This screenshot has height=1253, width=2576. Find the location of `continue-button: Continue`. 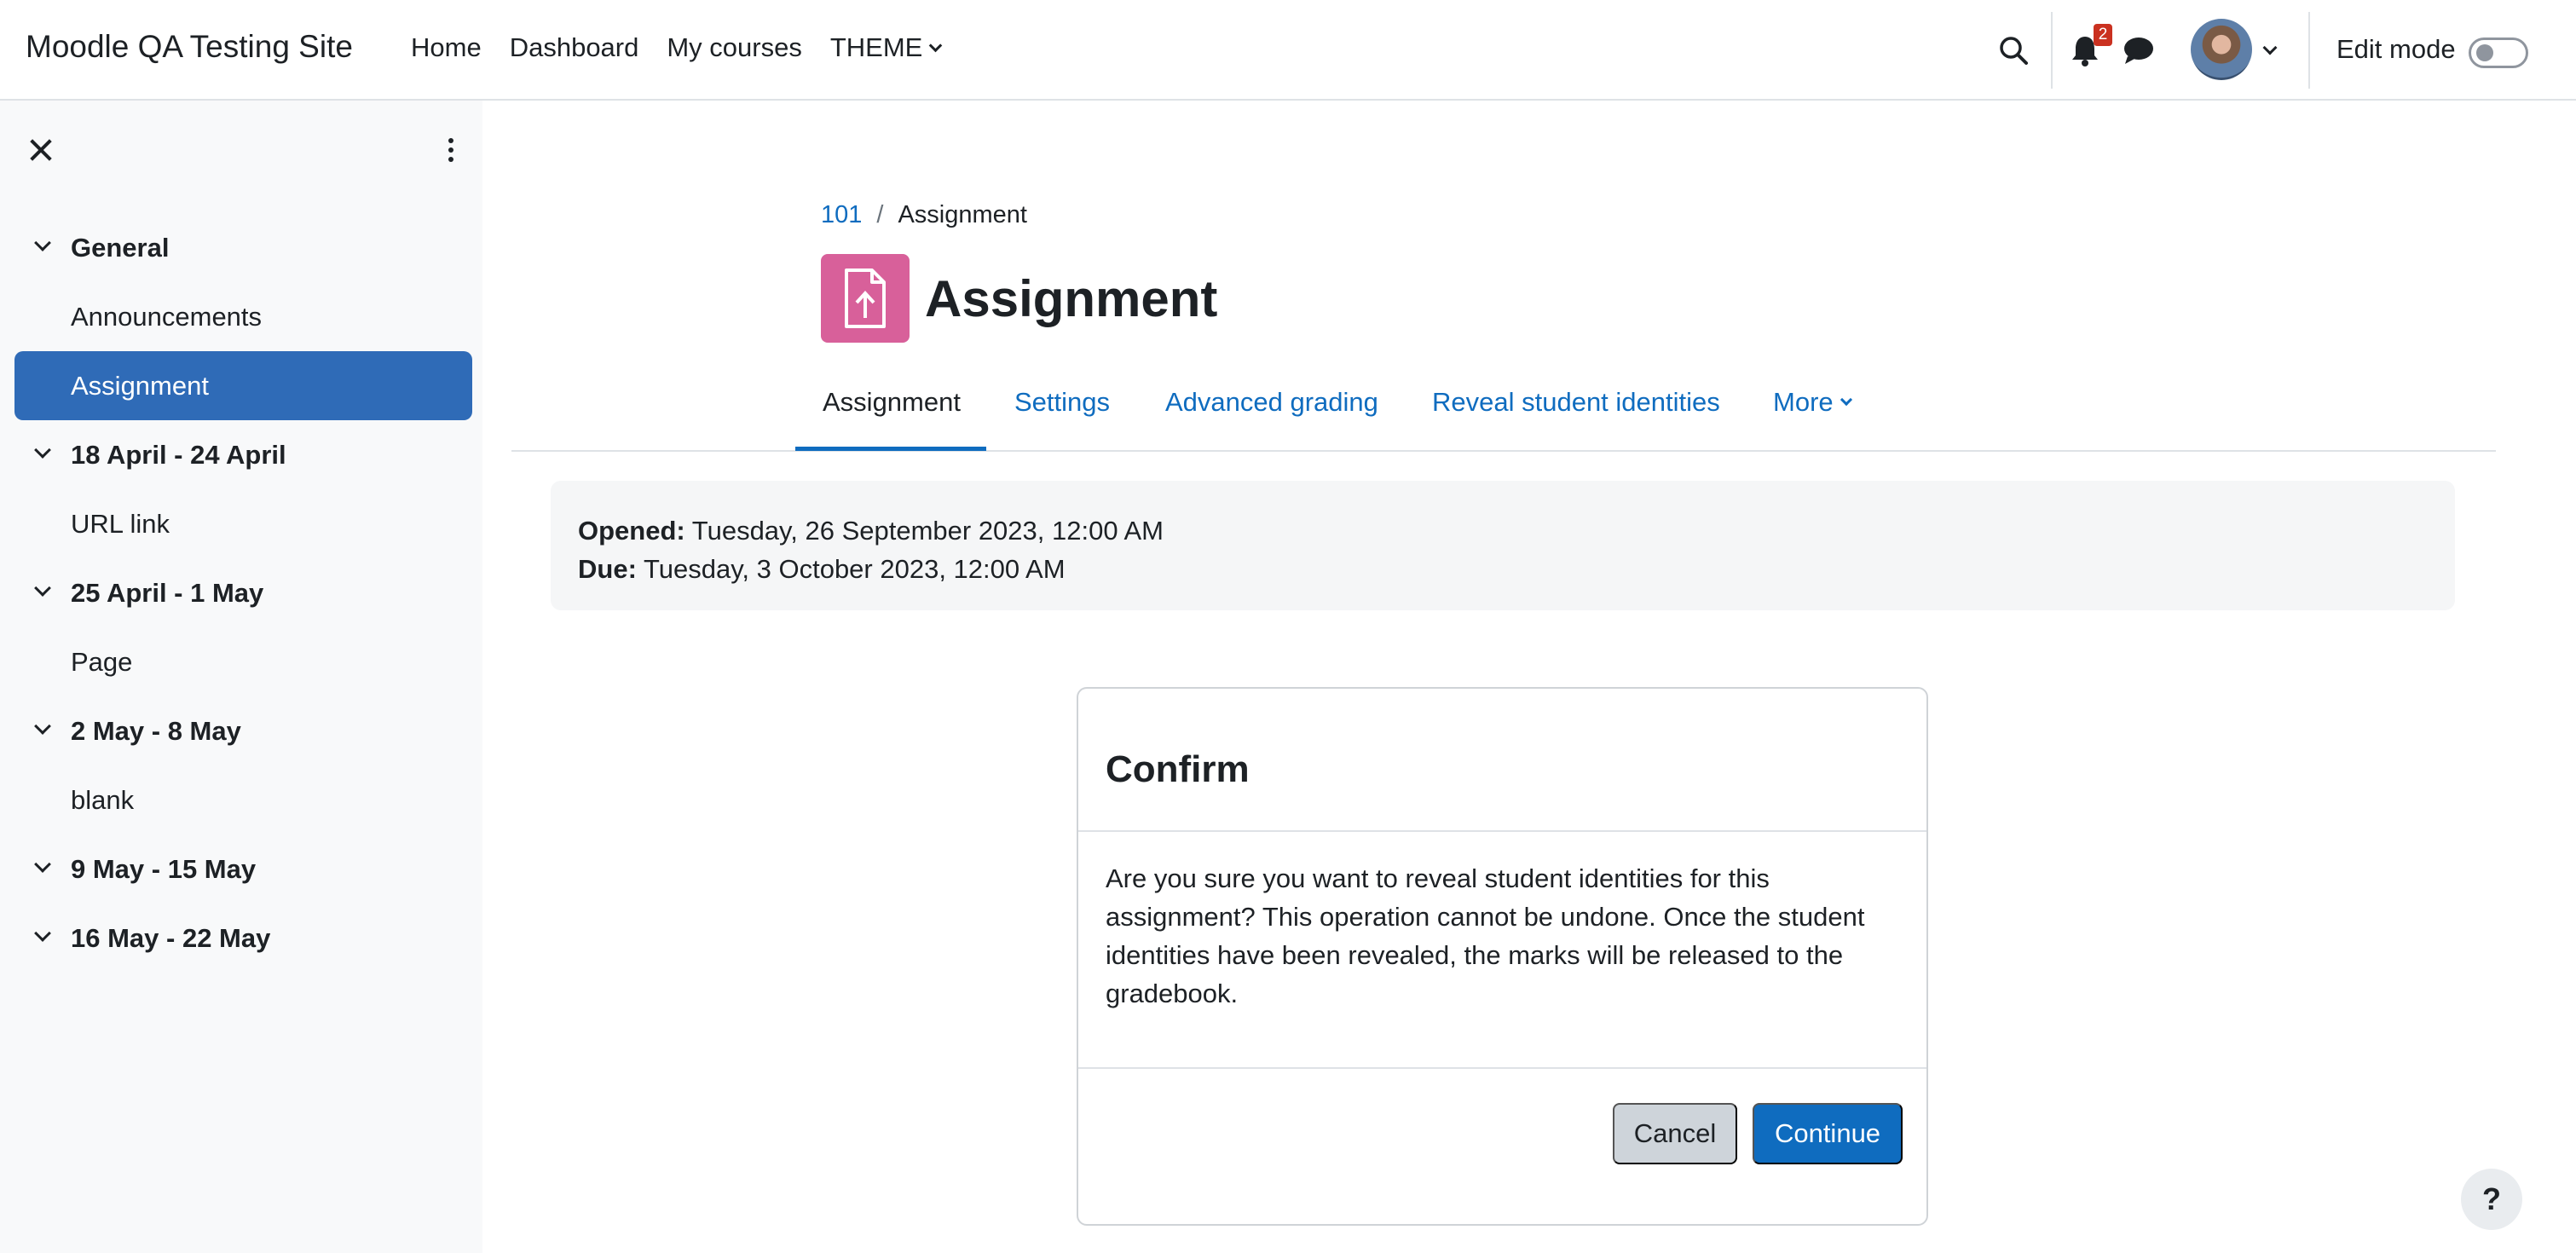

continue-button: Continue is located at coordinates (1828, 1133).